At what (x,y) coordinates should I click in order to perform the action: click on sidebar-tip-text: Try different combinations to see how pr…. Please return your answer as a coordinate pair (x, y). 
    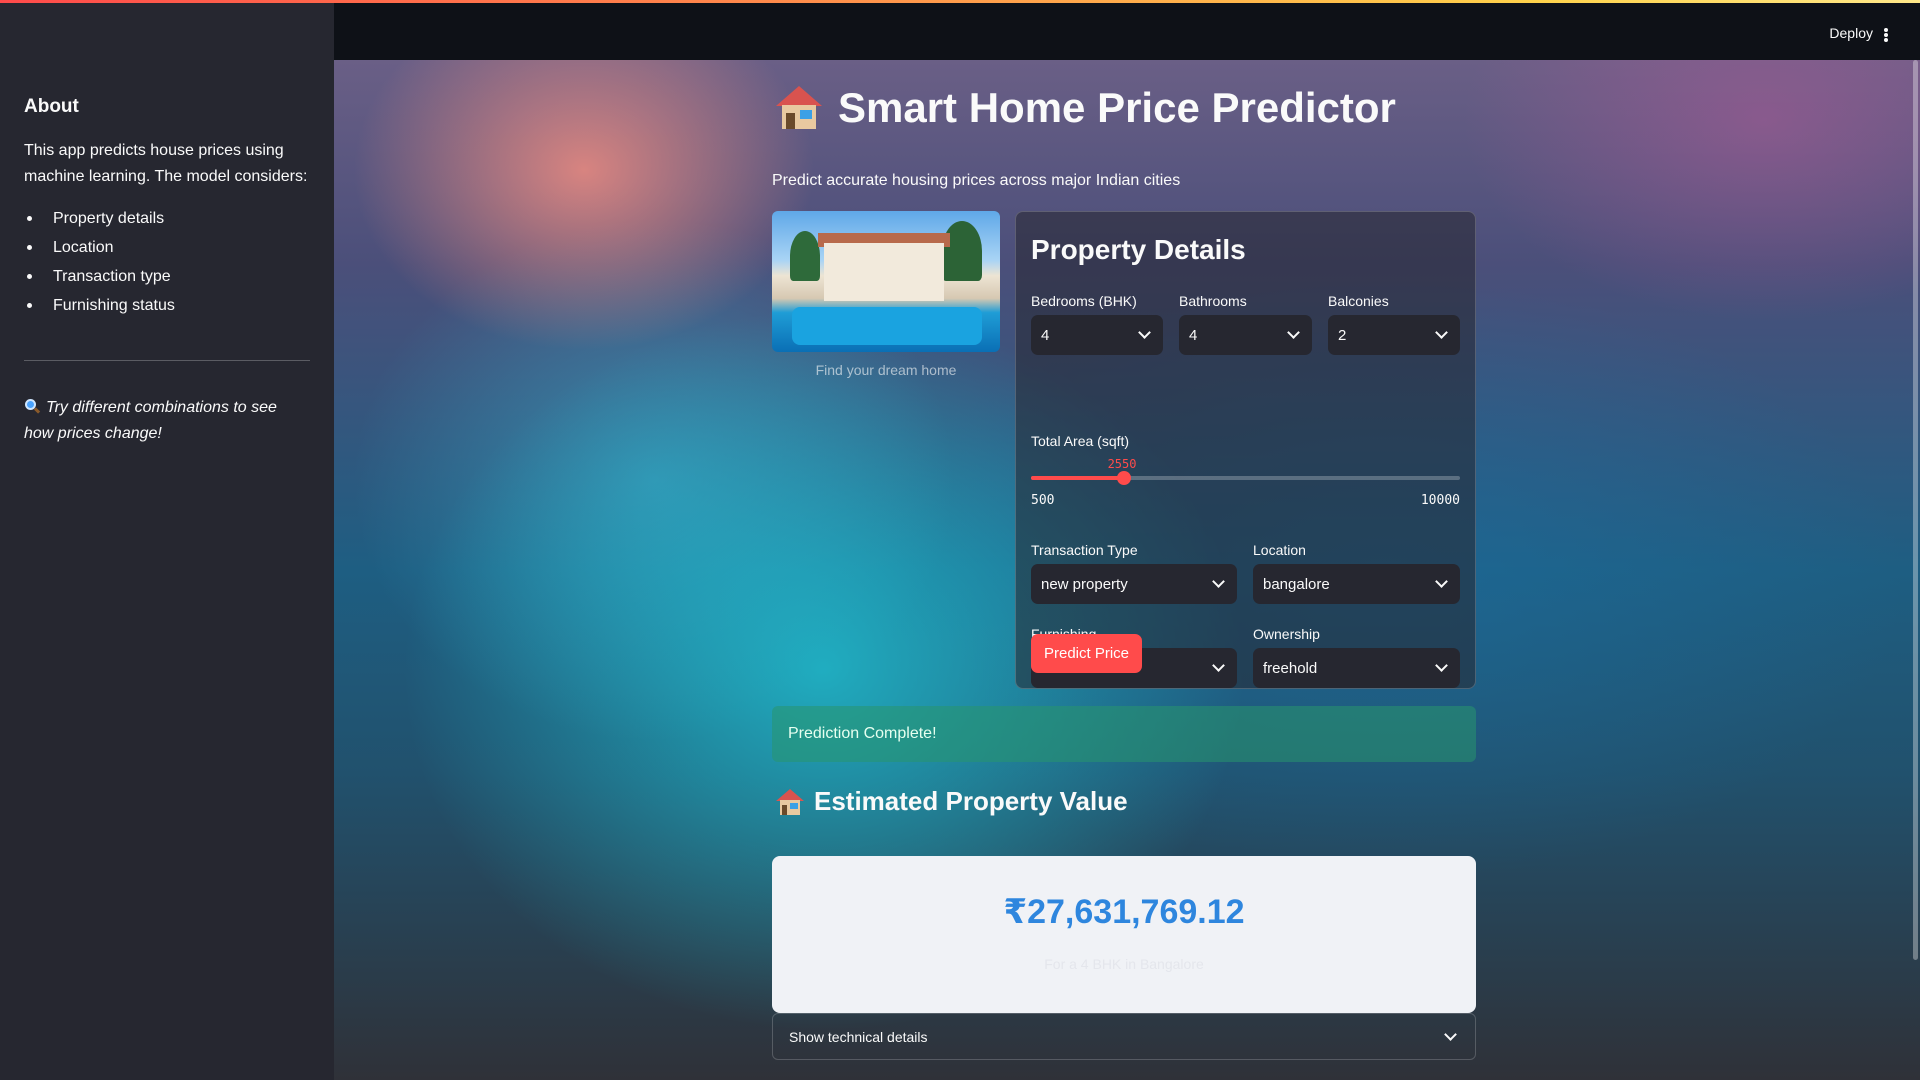
    Looking at the image, I should click on (150, 420).